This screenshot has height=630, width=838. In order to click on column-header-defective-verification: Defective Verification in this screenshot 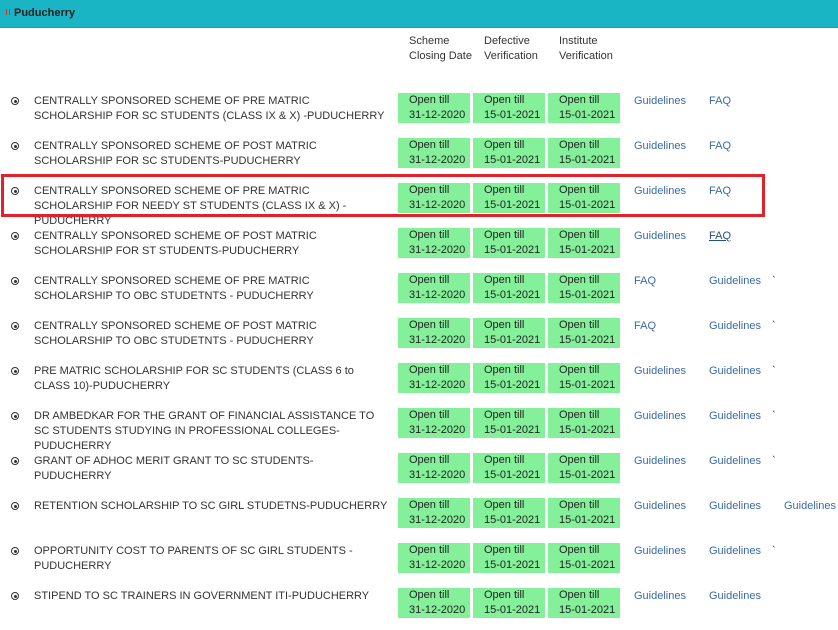, I will do `click(511, 48)`.